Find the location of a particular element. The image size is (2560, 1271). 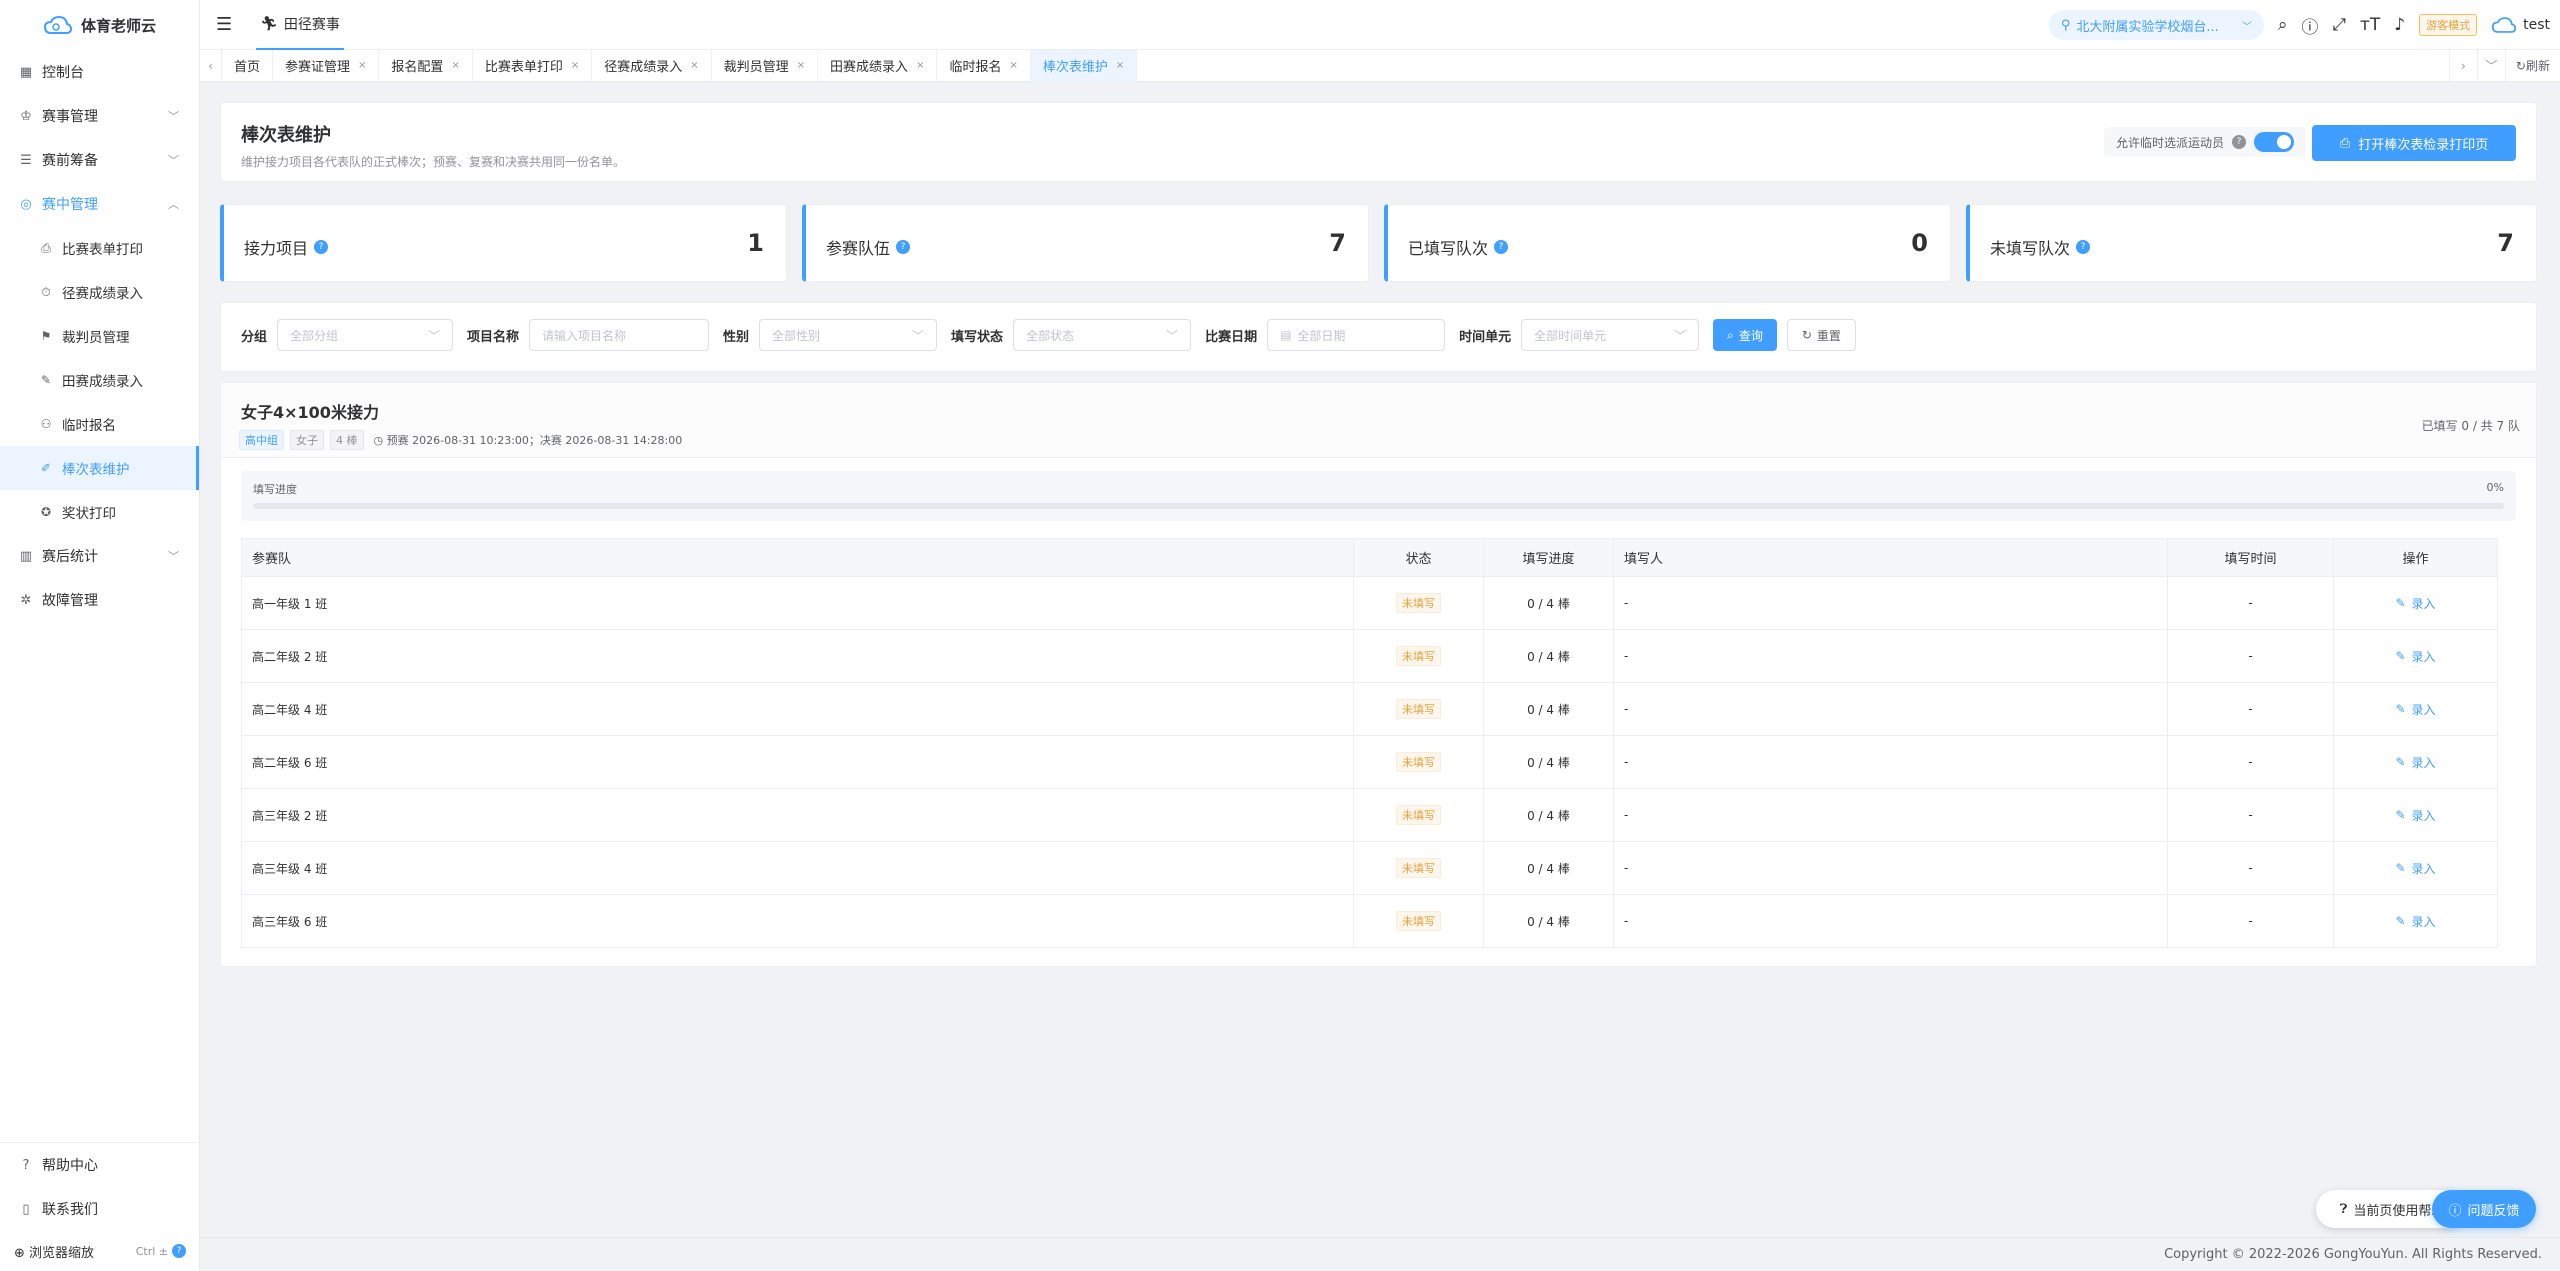

sidebar-subitem-label: 奖状打印 is located at coordinates (89, 514).